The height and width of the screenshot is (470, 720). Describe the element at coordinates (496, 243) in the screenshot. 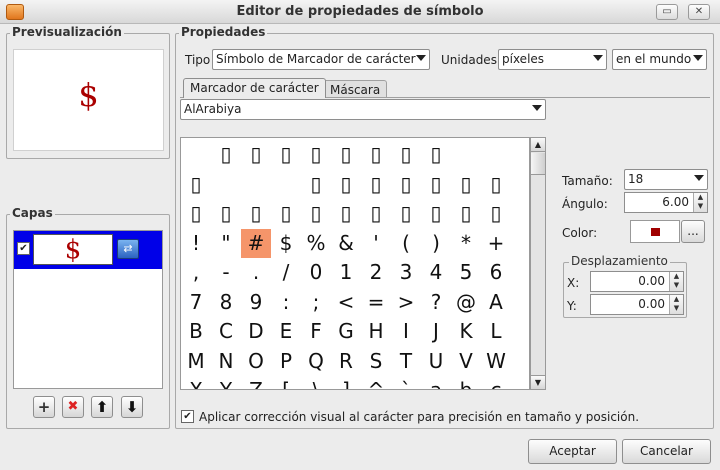

I see `char-cell: +` at that location.